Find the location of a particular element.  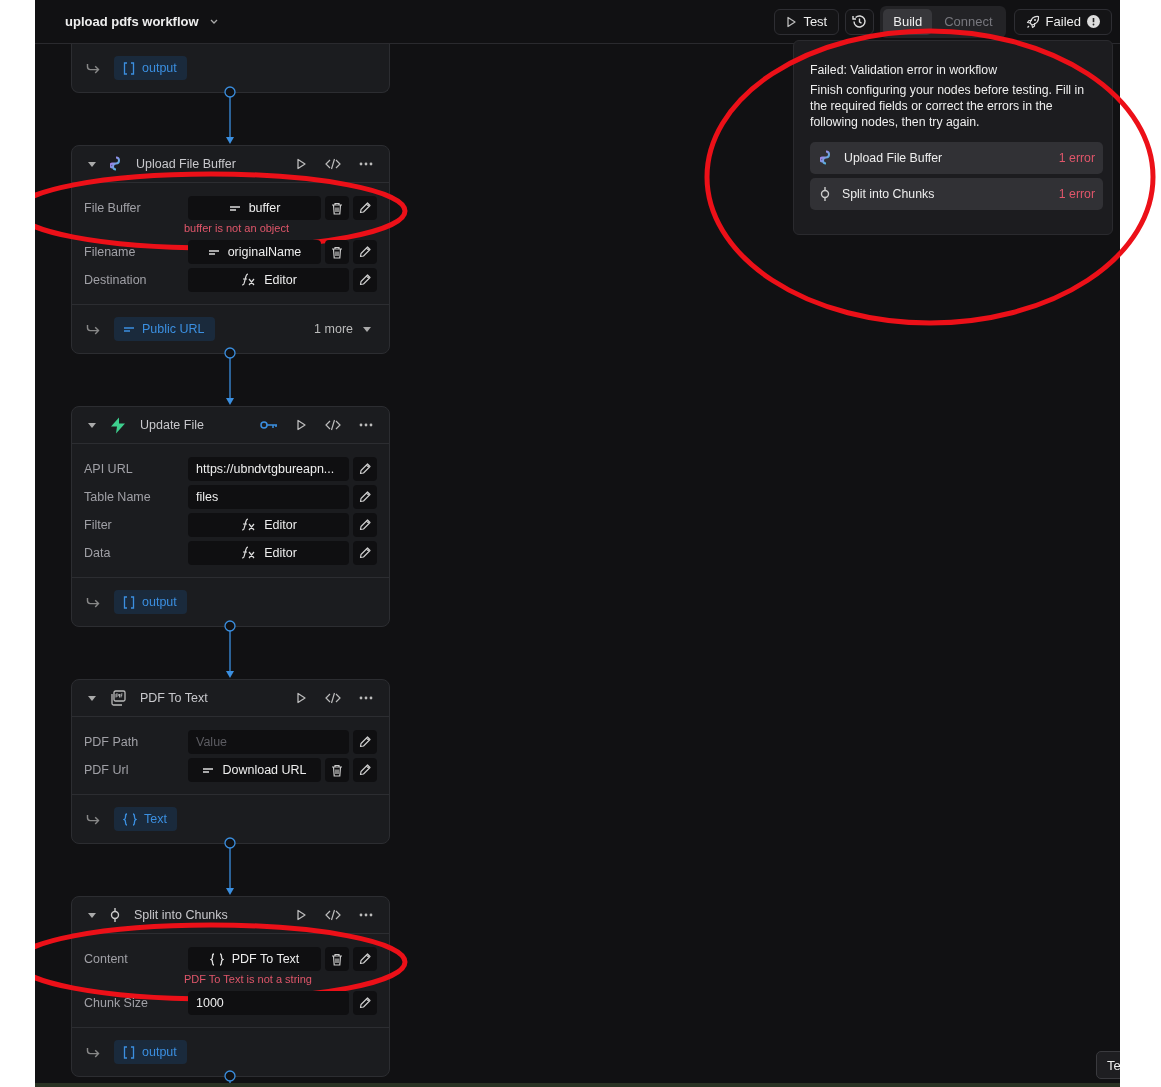

error-node-item: Split into Chunks 1 error is located at coordinates (956, 194).